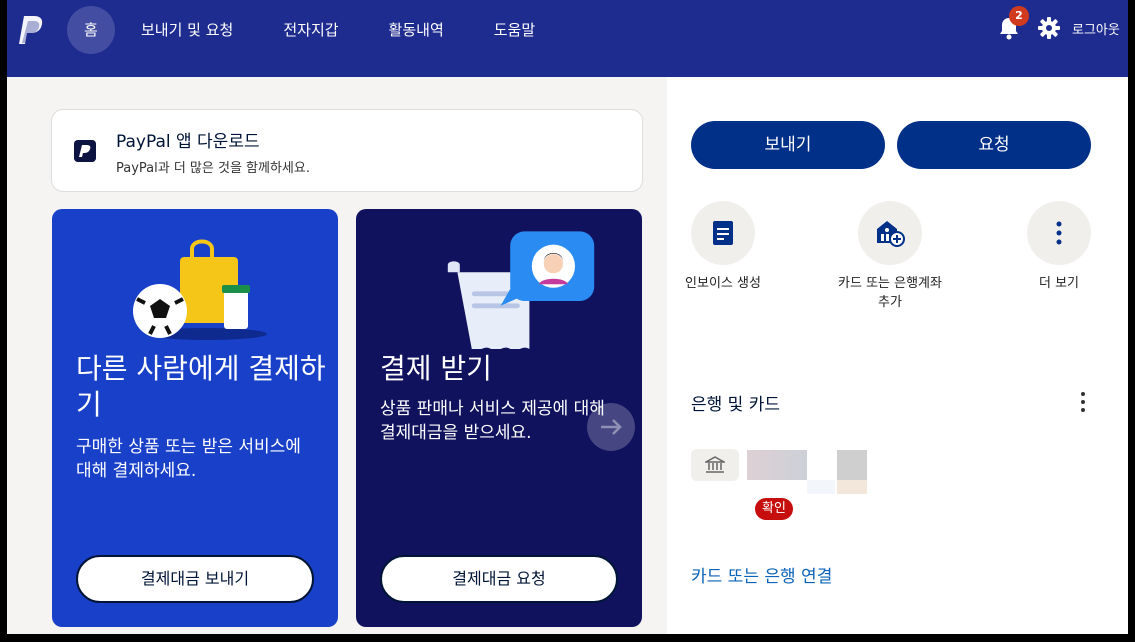 This screenshot has height=642, width=1135. I want to click on app-download-card: PayPal 앱 다운로드 PayPal과 더 많은 것을 함께하세요., so click(347, 150).